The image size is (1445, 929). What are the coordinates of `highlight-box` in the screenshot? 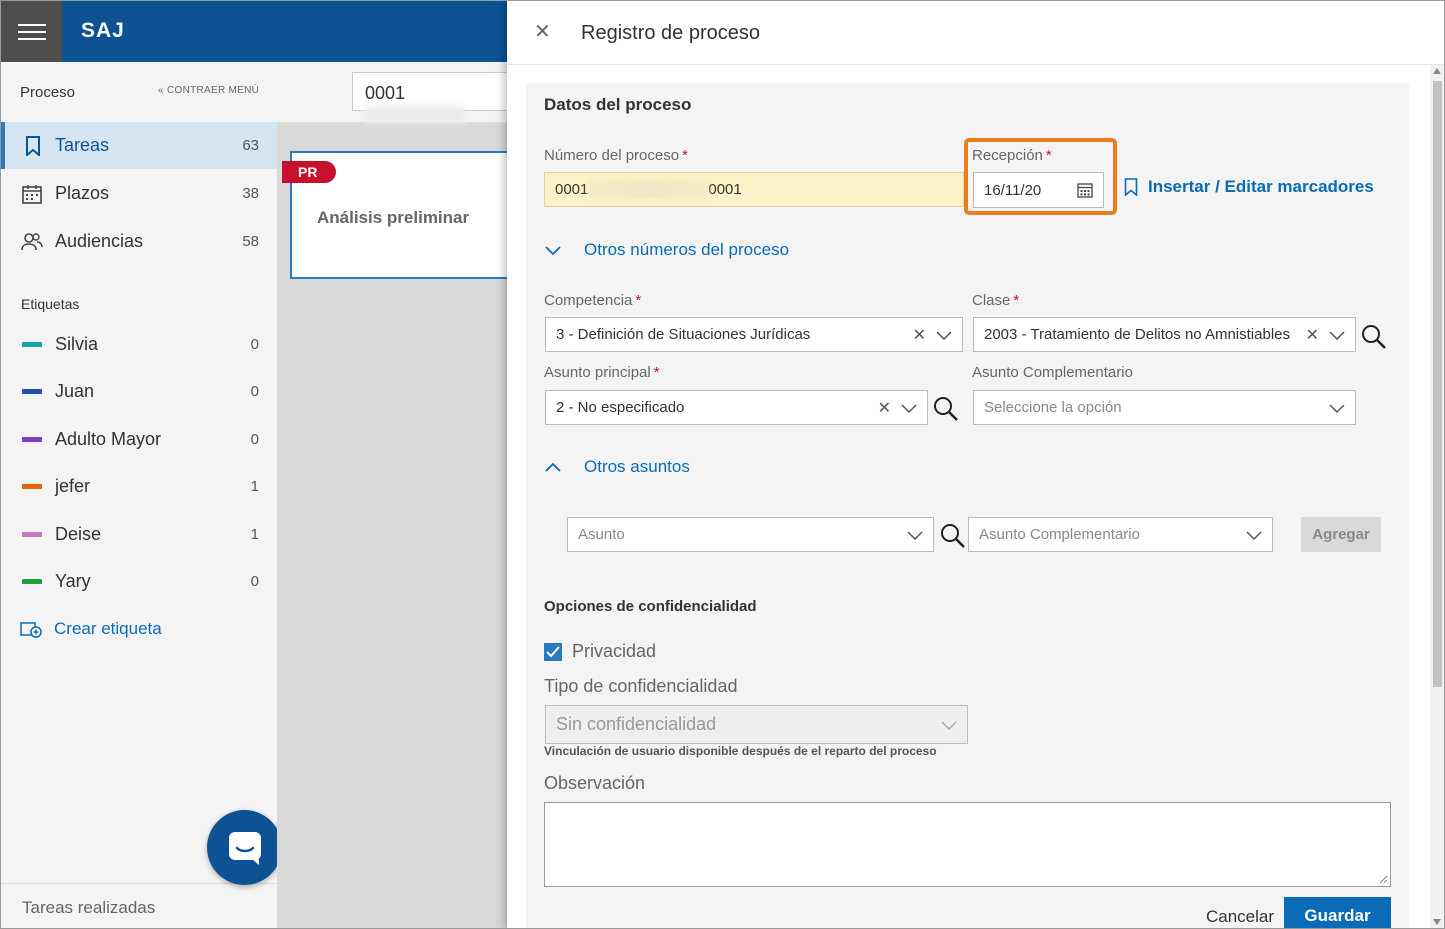 It's located at (1040, 176).